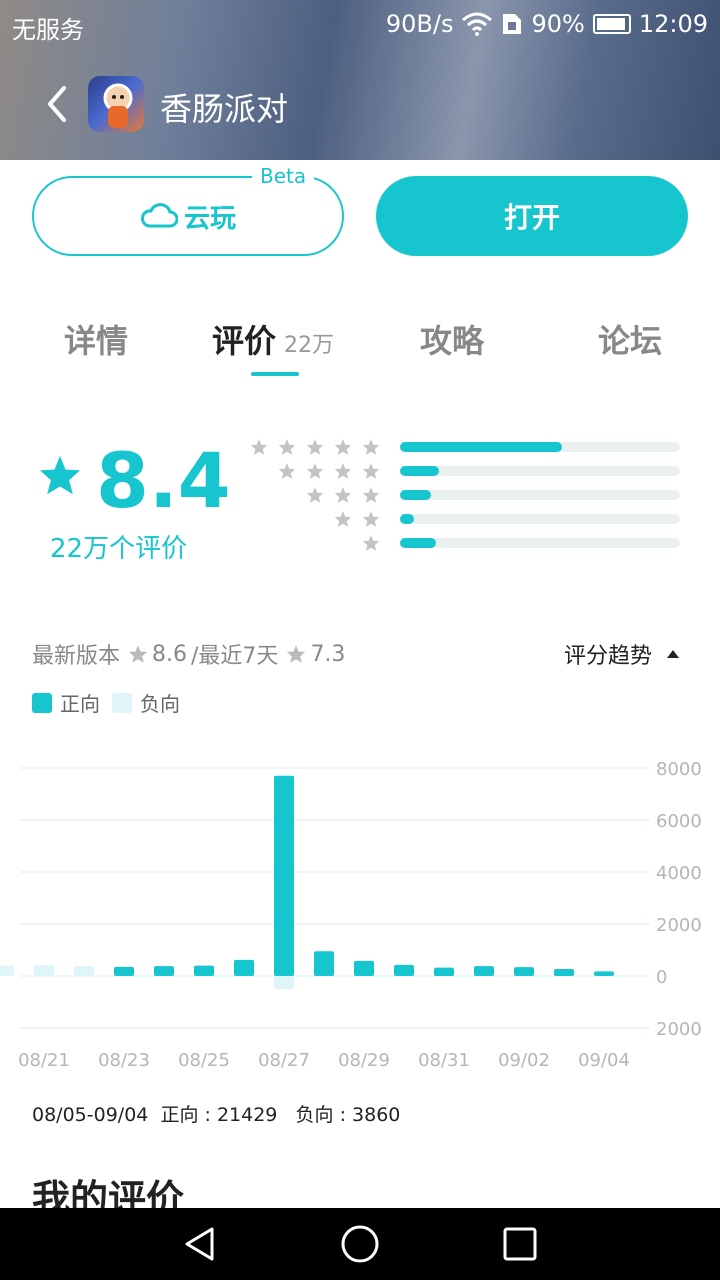  I want to click on x-tick-label: 08/27, so click(284, 1060).